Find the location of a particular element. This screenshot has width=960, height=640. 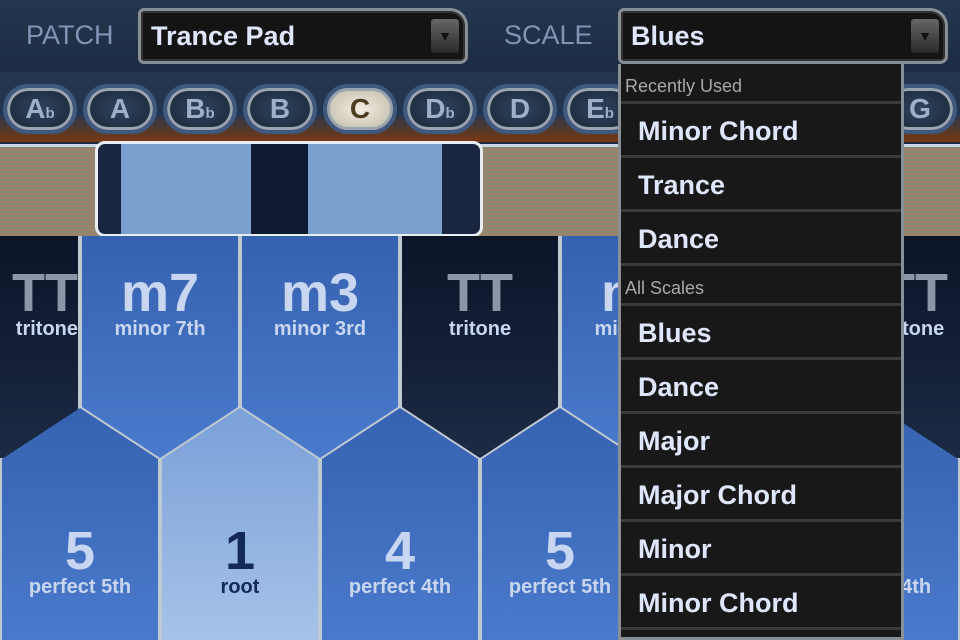

key-letter: E is located at coordinates (595, 108).